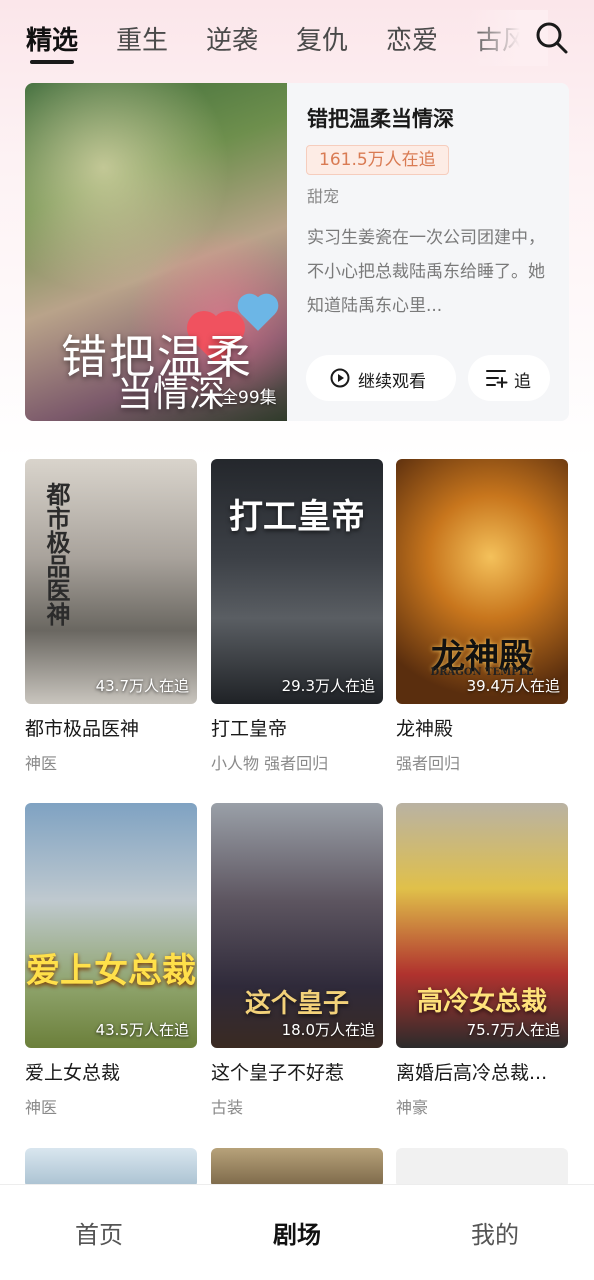  Describe the element at coordinates (428, 763) in the screenshot. I see `drama-tags: 强者回归` at that location.